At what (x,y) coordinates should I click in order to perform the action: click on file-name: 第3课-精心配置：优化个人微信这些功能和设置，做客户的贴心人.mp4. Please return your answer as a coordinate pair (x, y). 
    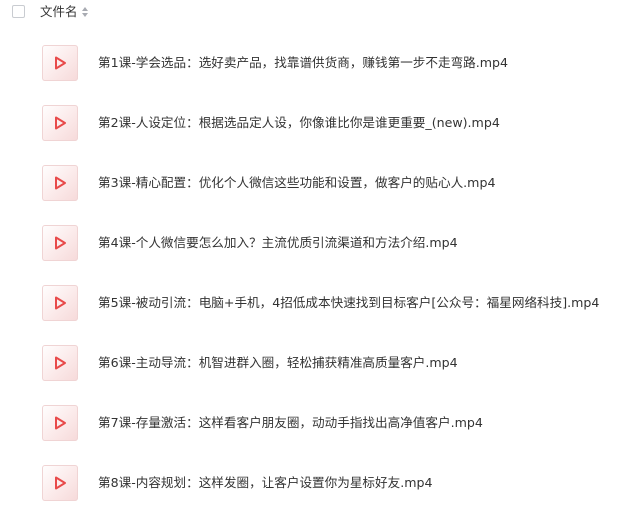
    Looking at the image, I should click on (296, 183).